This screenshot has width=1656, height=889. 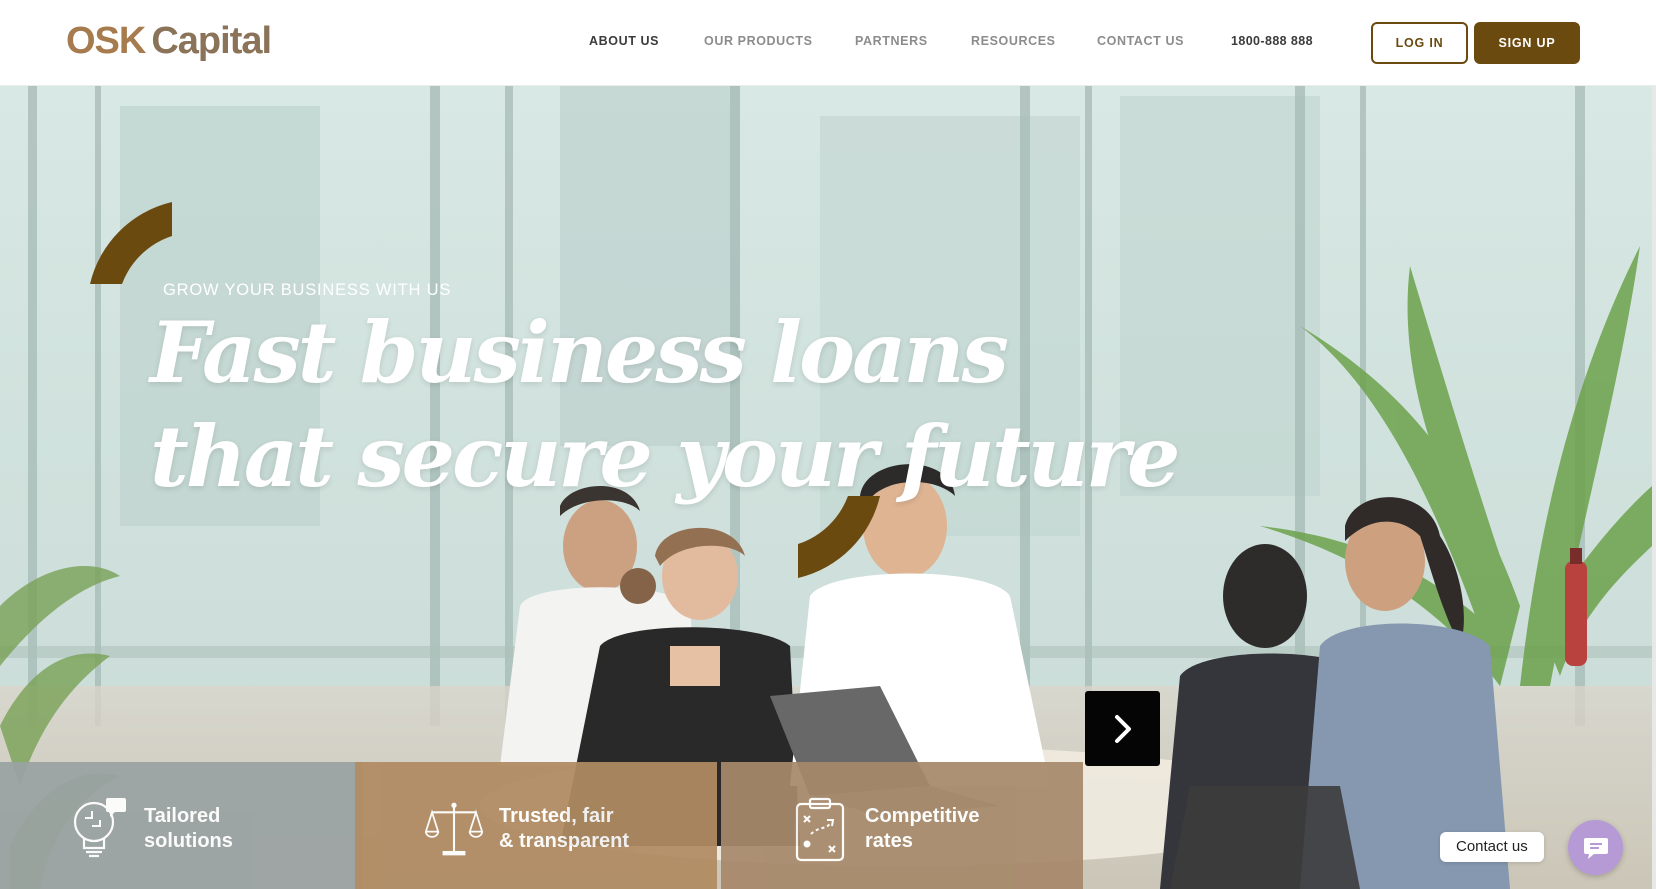 What do you see at coordinates (1419, 43) in the screenshot?
I see `log-in-button: LOG IN` at bounding box center [1419, 43].